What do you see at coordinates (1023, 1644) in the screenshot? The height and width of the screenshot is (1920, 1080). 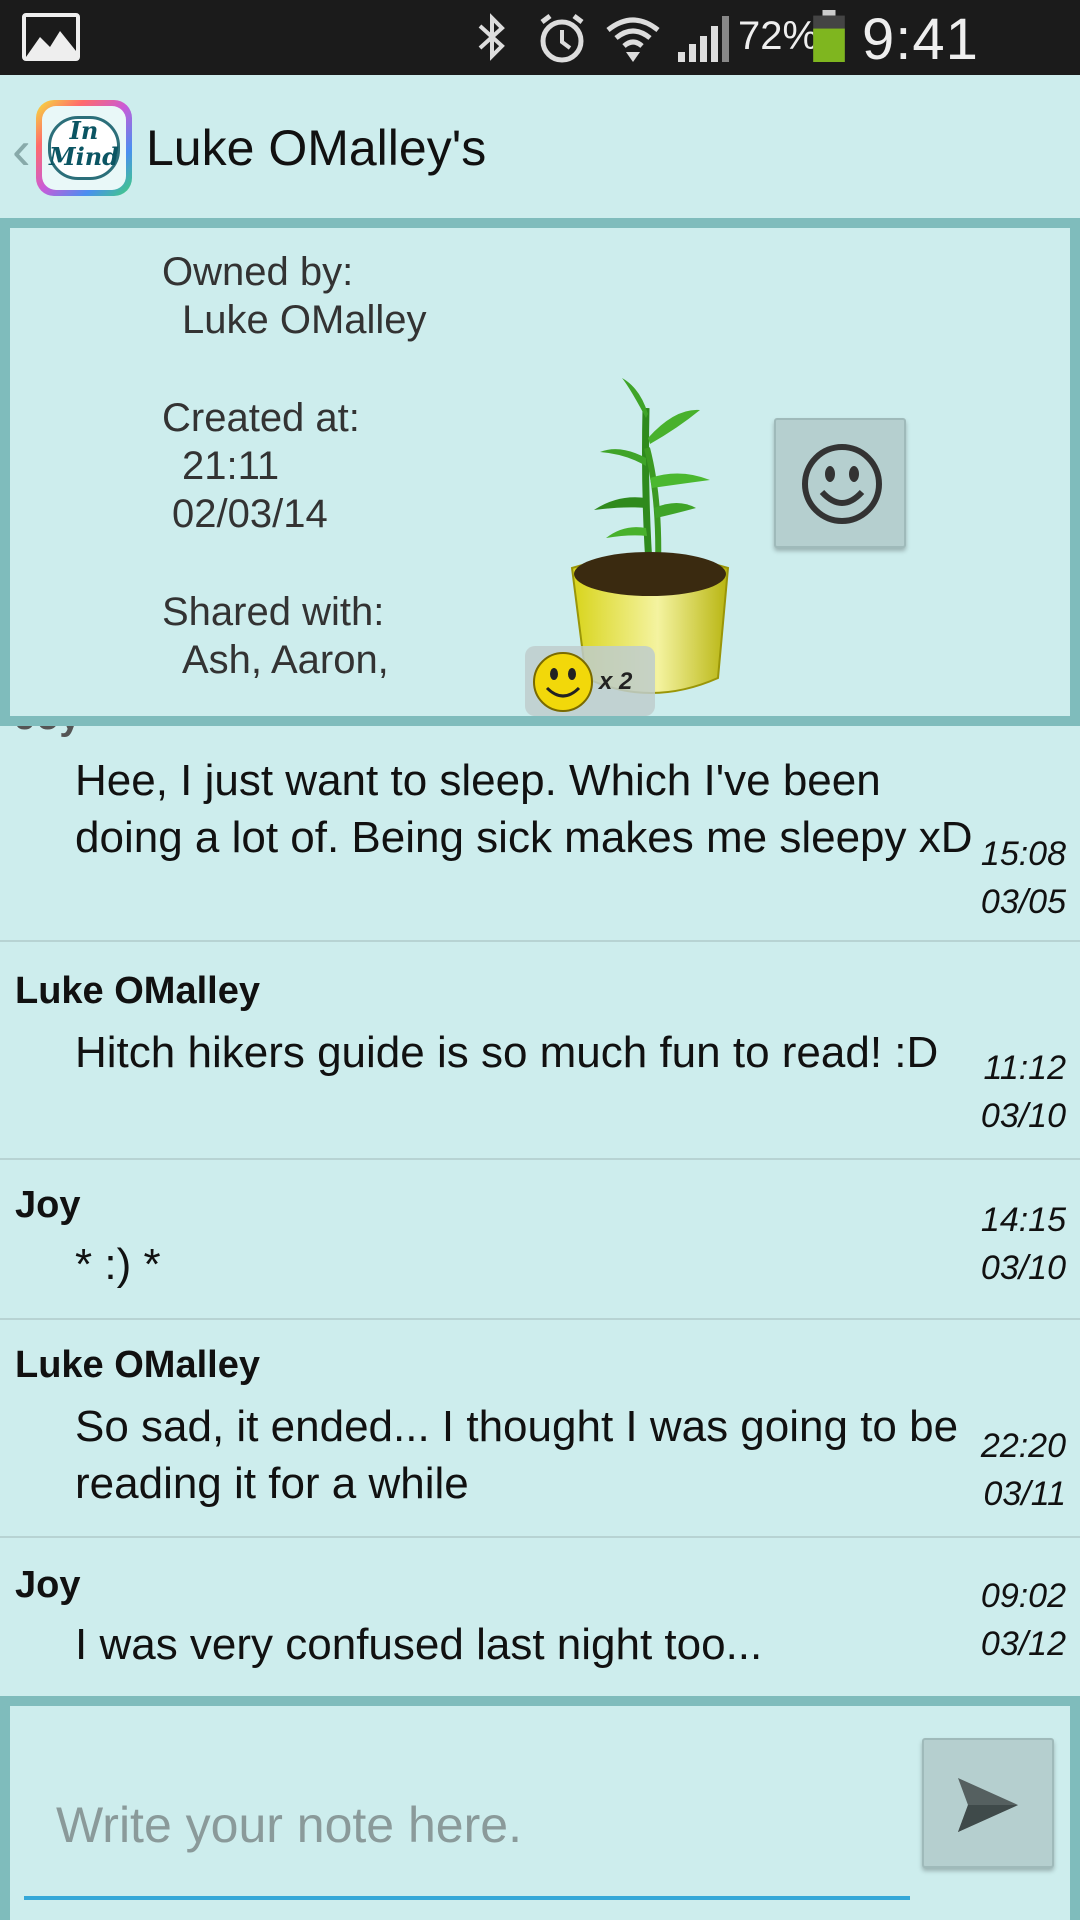 I see `note-date: 03/12` at bounding box center [1023, 1644].